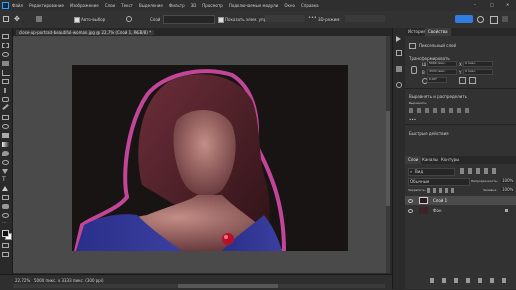 Image resolution: width=516 pixels, height=290 pixels. Describe the element at coordinates (480, 19) in the screenshot. I see `search-icon` at that location.